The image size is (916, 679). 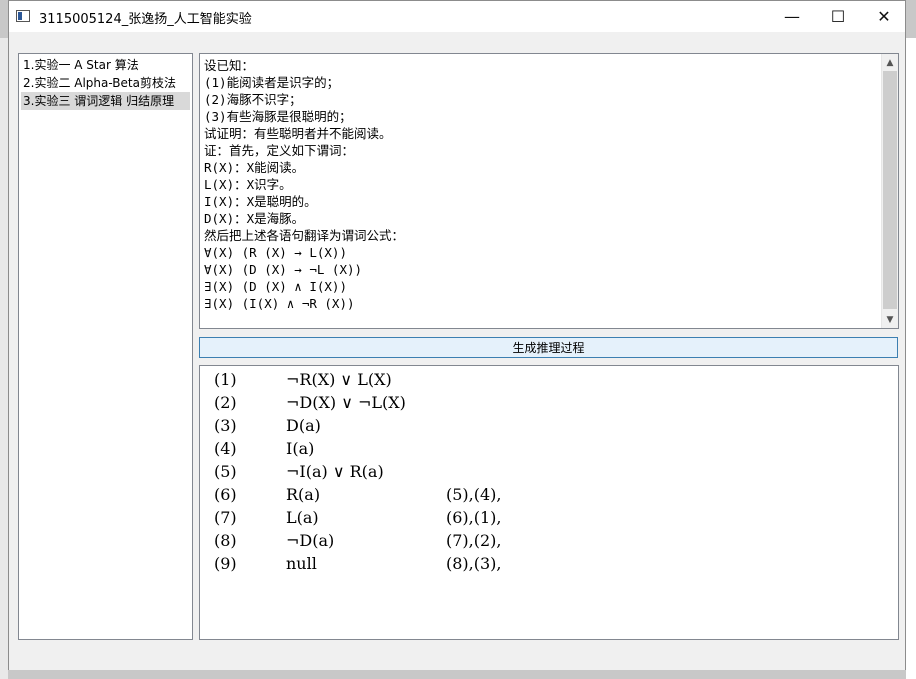 What do you see at coordinates (298, 133) in the screenshot?
I see `problem-text-line: 试证明：有些聪明者并不能阅读。` at bounding box center [298, 133].